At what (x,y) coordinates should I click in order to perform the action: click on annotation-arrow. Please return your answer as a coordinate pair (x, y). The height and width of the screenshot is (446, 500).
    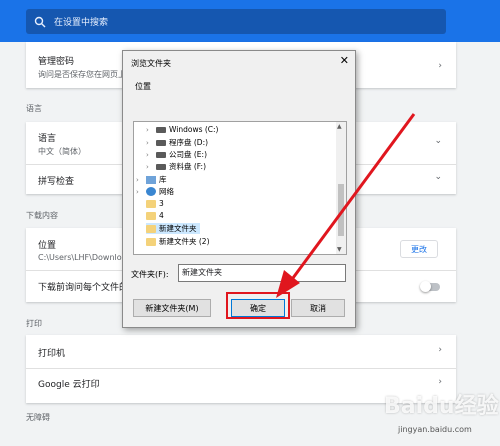
    Looking at the image, I should click on (346, 205).